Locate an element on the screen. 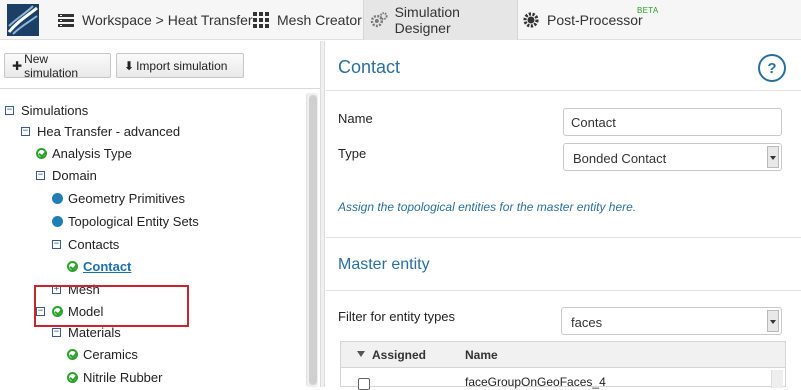  entity-grid: Assigned Name faceGroupOnGeoFaces_4 is located at coordinates (563, 365).